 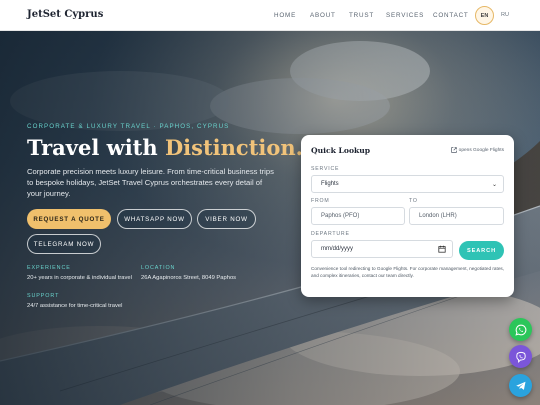 What do you see at coordinates (505, 15) in the screenshot?
I see `language-ru-button: RU` at bounding box center [505, 15].